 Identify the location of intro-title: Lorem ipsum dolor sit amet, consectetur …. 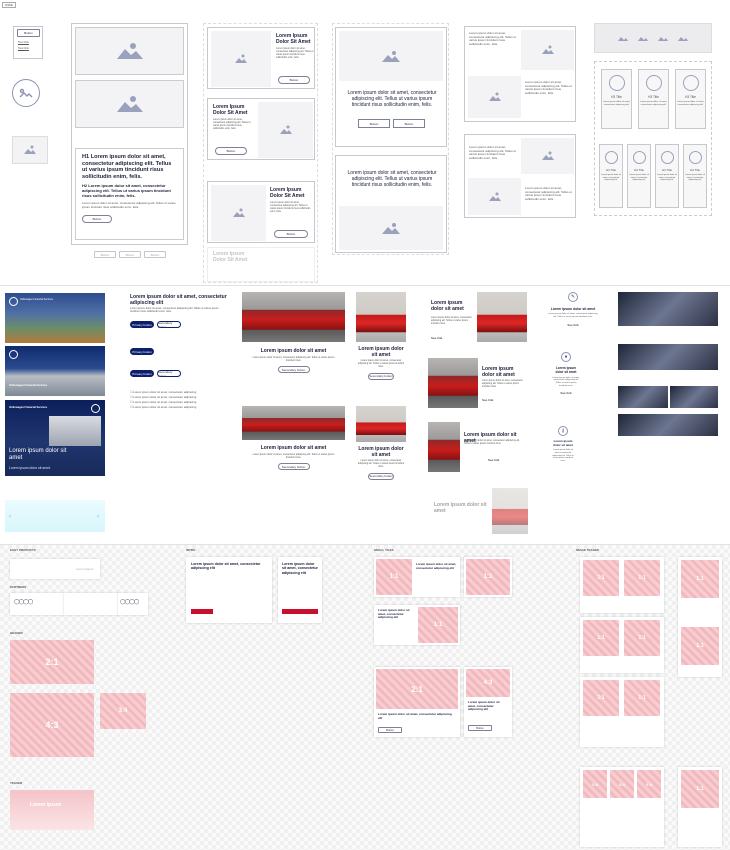
(226, 566).